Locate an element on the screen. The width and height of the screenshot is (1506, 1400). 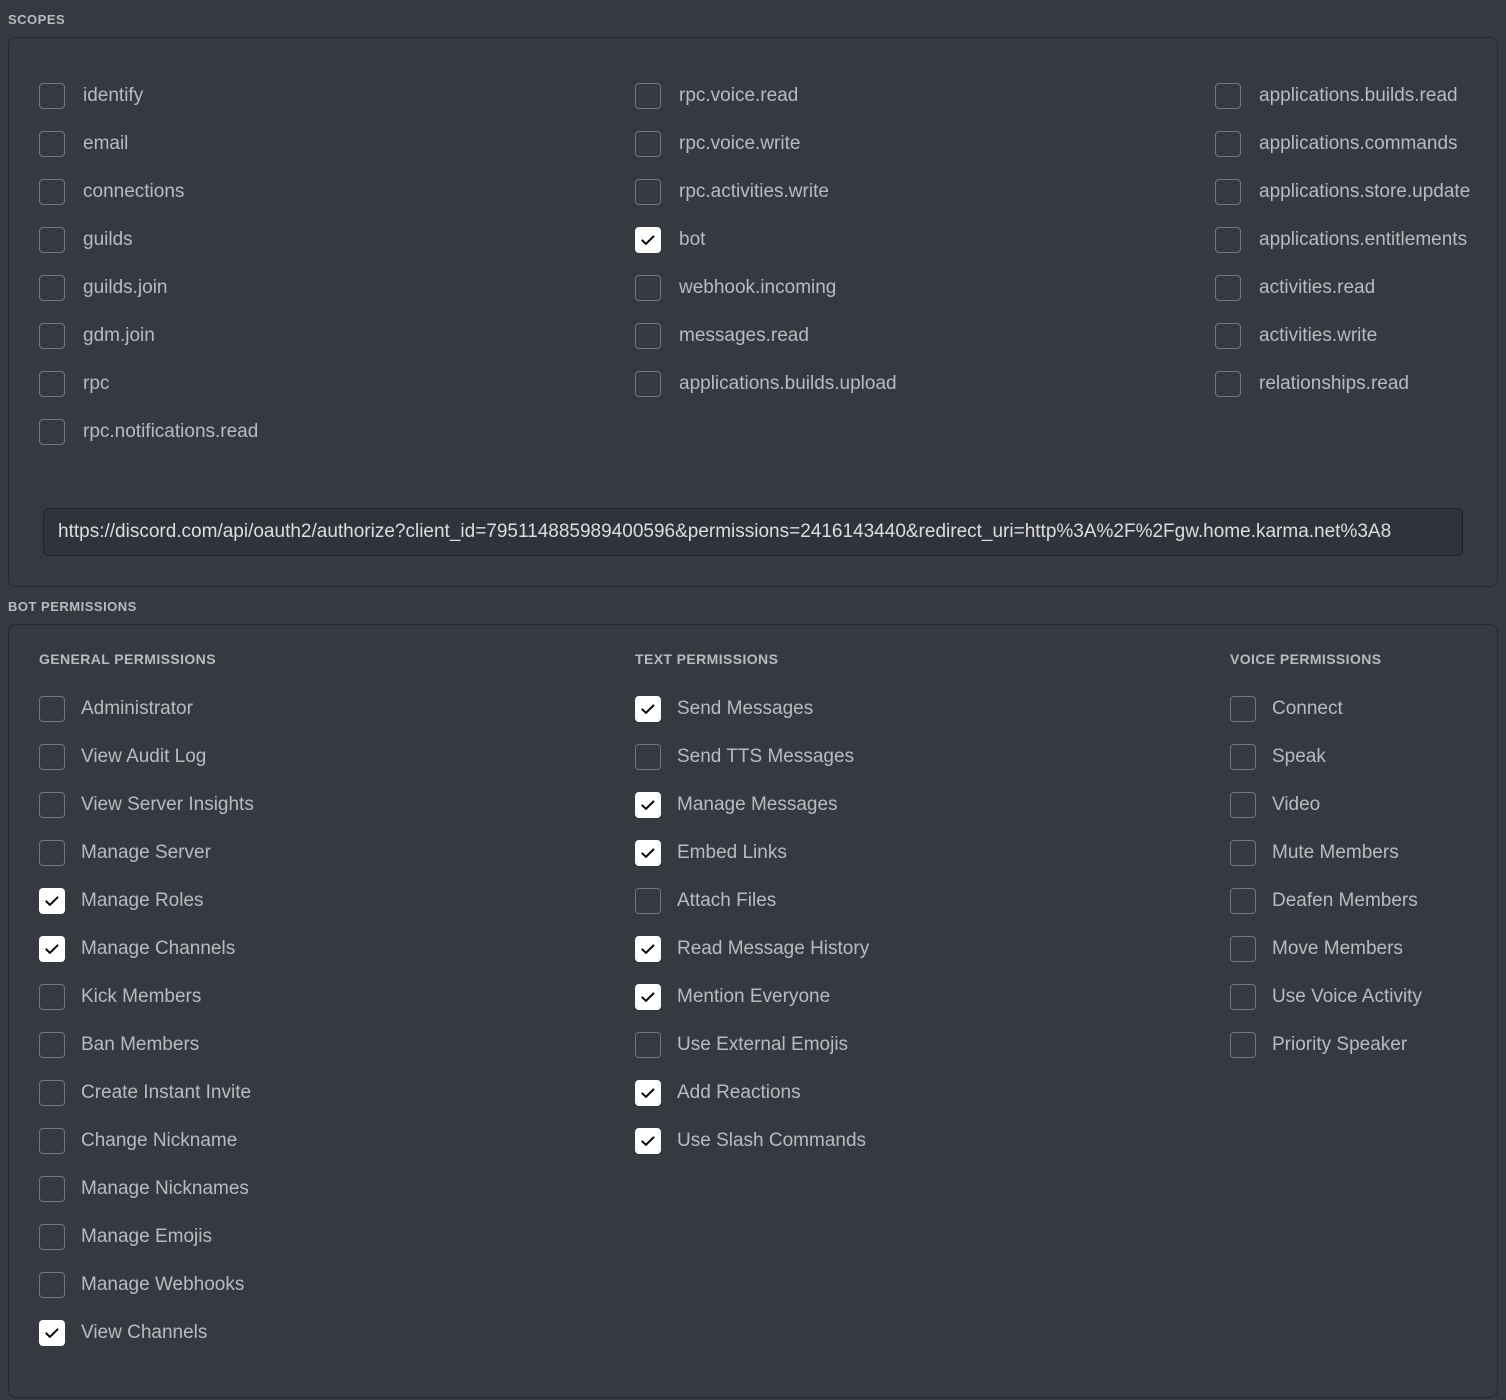
scope-email-row: email is located at coordinates (337, 144).